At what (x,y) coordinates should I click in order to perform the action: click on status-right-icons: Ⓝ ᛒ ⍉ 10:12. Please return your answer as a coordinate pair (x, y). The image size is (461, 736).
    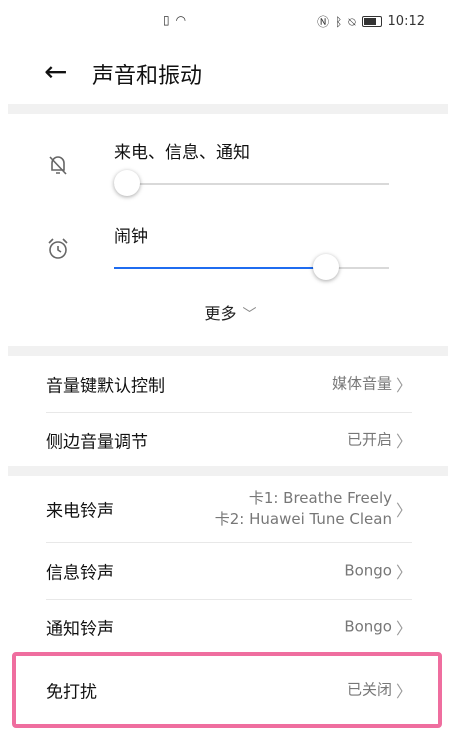
    Looking at the image, I should click on (371, 21).